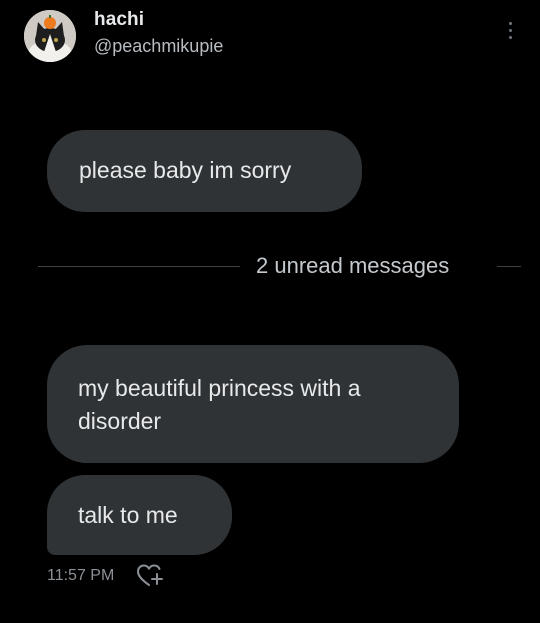 The height and width of the screenshot is (623, 540). I want to click on message-text: talk to me, so click(128, 515).